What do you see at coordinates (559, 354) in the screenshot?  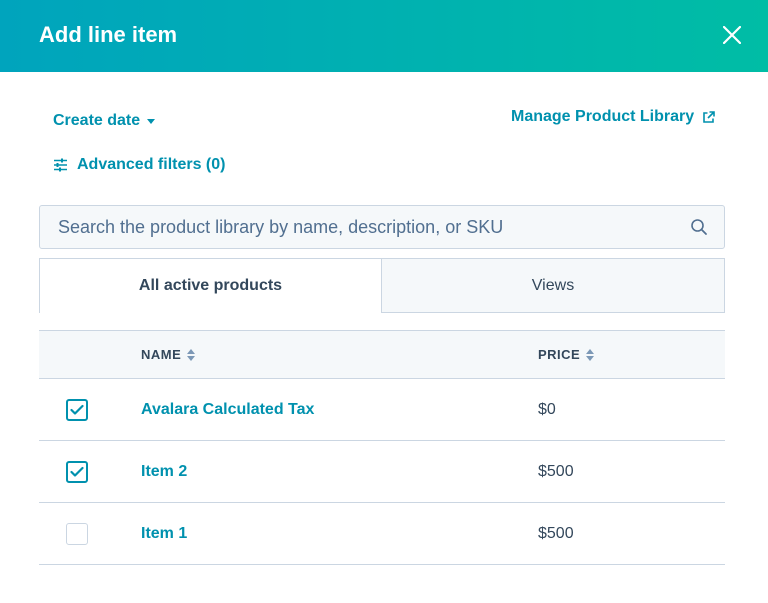 I see `column-header-label: PRICE` at bounding box center [559, 354].